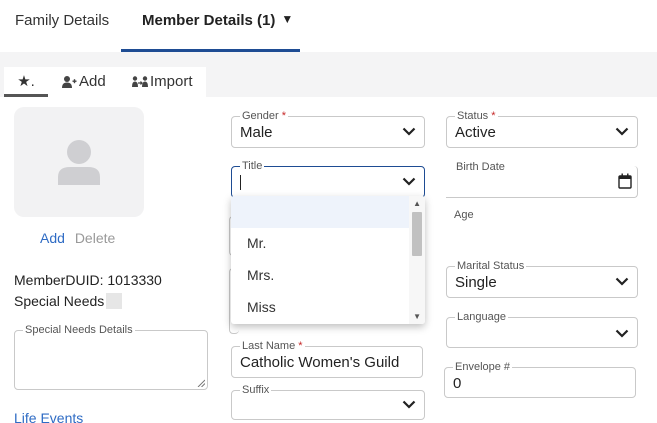 This screenshot has width=657, height=423. What do you see at coordinates (542, 129) in the screenshot?
I see `status-select: Status * Active` at bounding box center [542, 129].